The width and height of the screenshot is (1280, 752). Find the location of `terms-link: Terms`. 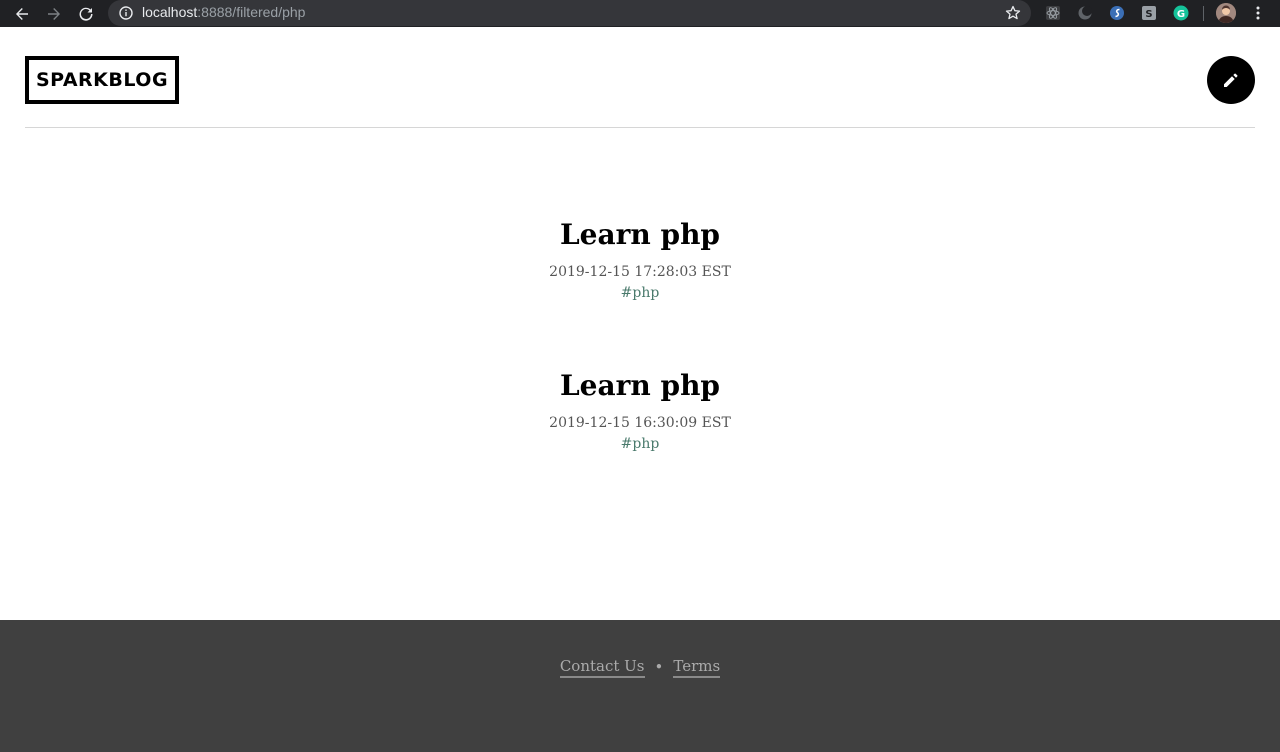

terms-link: Terms is located at coordinates (697, 667).